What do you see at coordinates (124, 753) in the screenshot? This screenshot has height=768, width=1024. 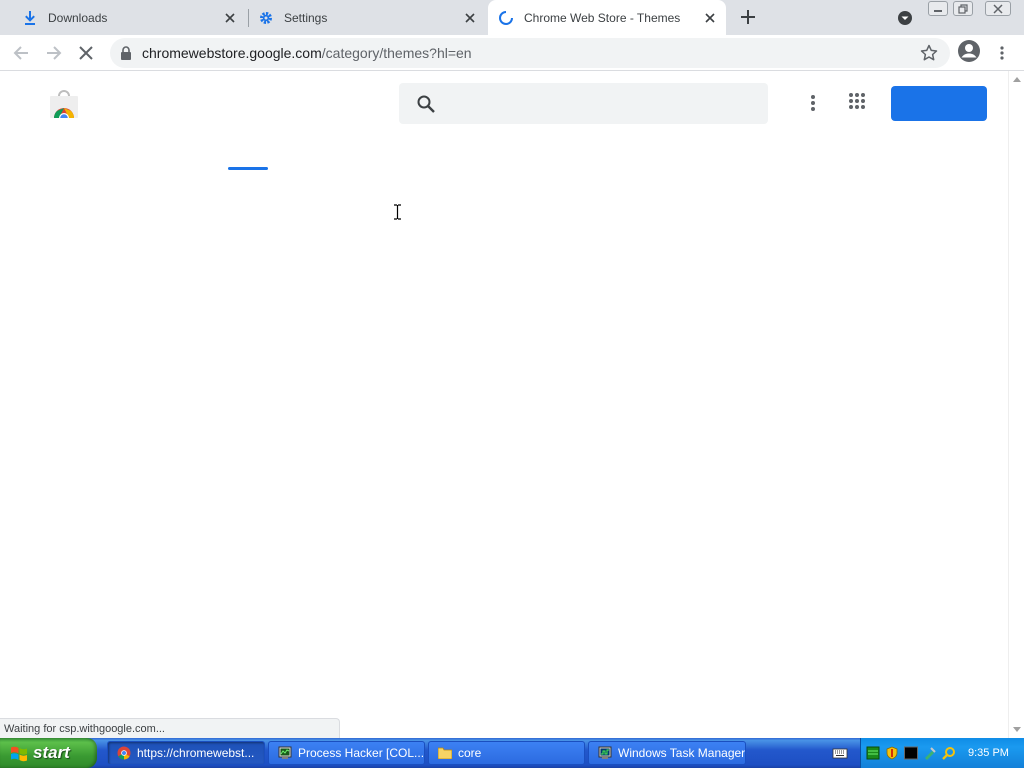 I see `chrome-icon` at bounding box center [124, 753].